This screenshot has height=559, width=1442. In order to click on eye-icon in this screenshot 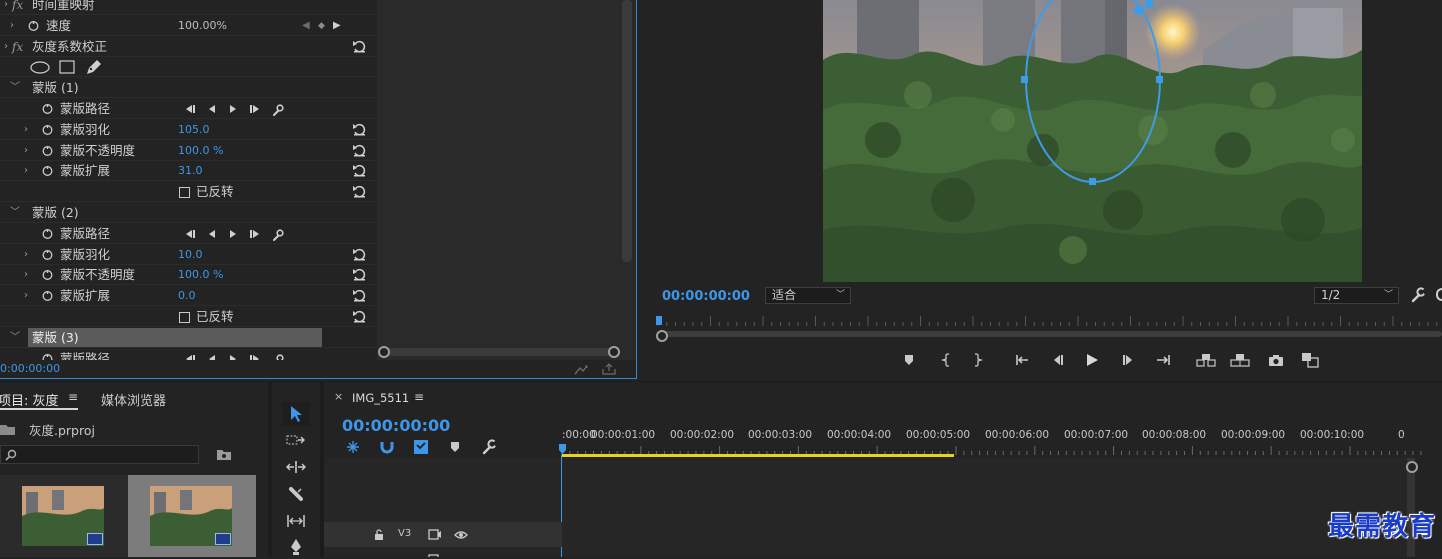, I will do `click(461, 535)`.